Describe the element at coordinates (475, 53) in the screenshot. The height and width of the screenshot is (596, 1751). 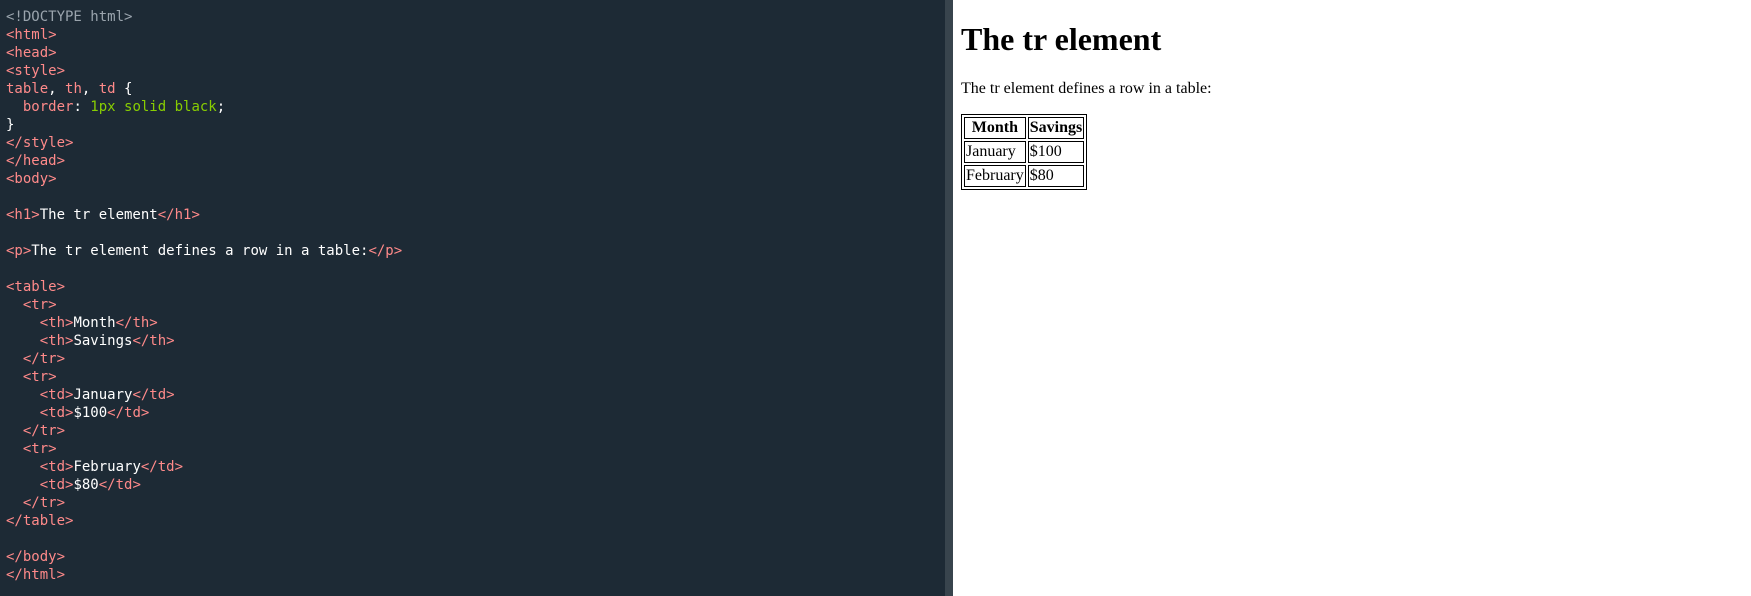
I see `code-line: <head>` at that location.